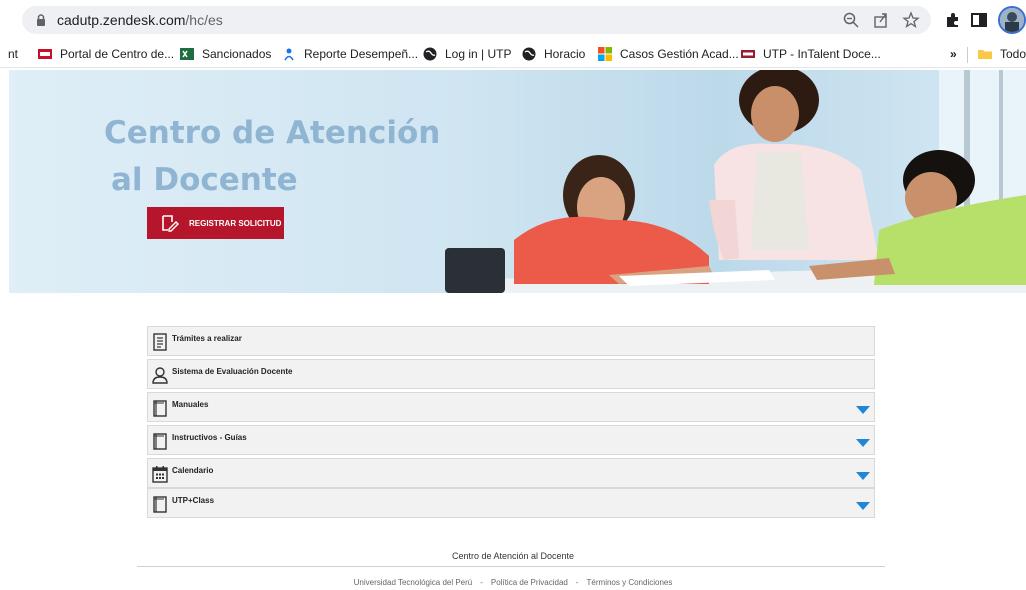  Describe the element at coordinates (207, 338) in the screenshot. I see `section-label: Trámites a realizar` at that location.